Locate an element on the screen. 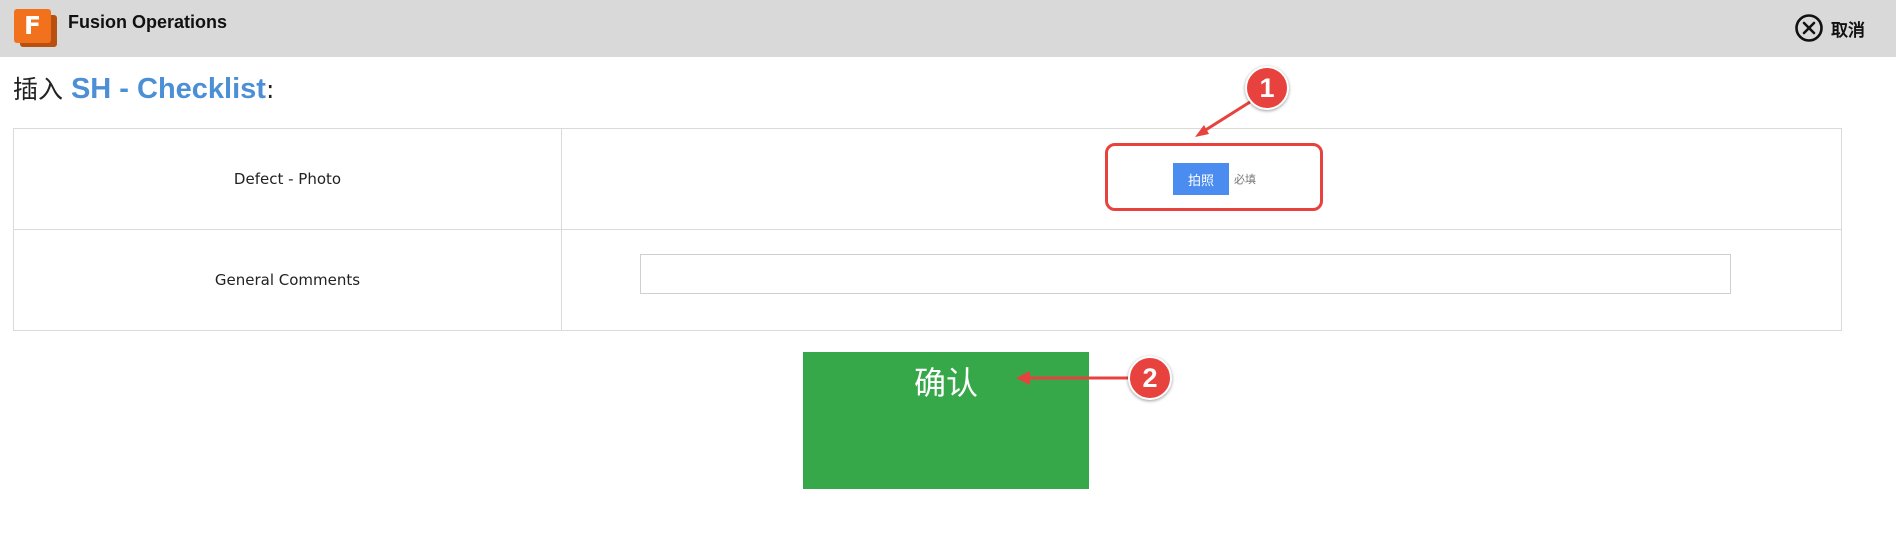 This screenshot has height=548, width=1896. fusion-logo-icon: F is located at coordinates (36, 28).